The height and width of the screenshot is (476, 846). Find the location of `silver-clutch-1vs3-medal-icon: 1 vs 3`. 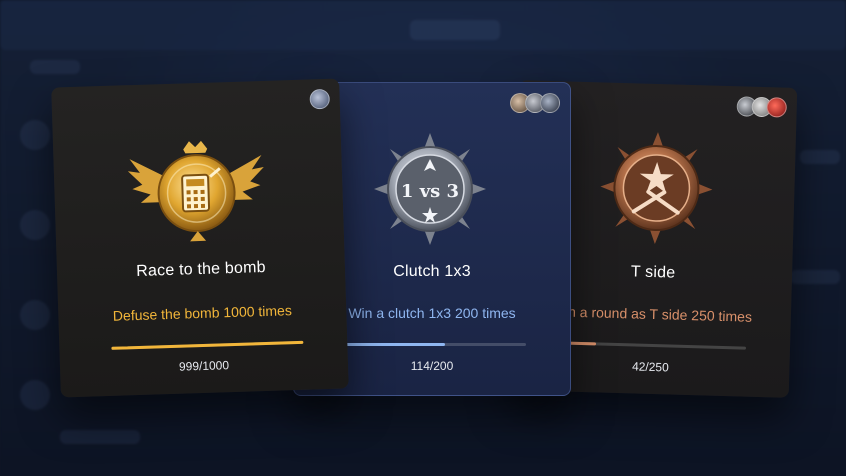

silver-clutch-1vs3-medal-icon: 1 vs 3 is located at coordinates (430, 189).